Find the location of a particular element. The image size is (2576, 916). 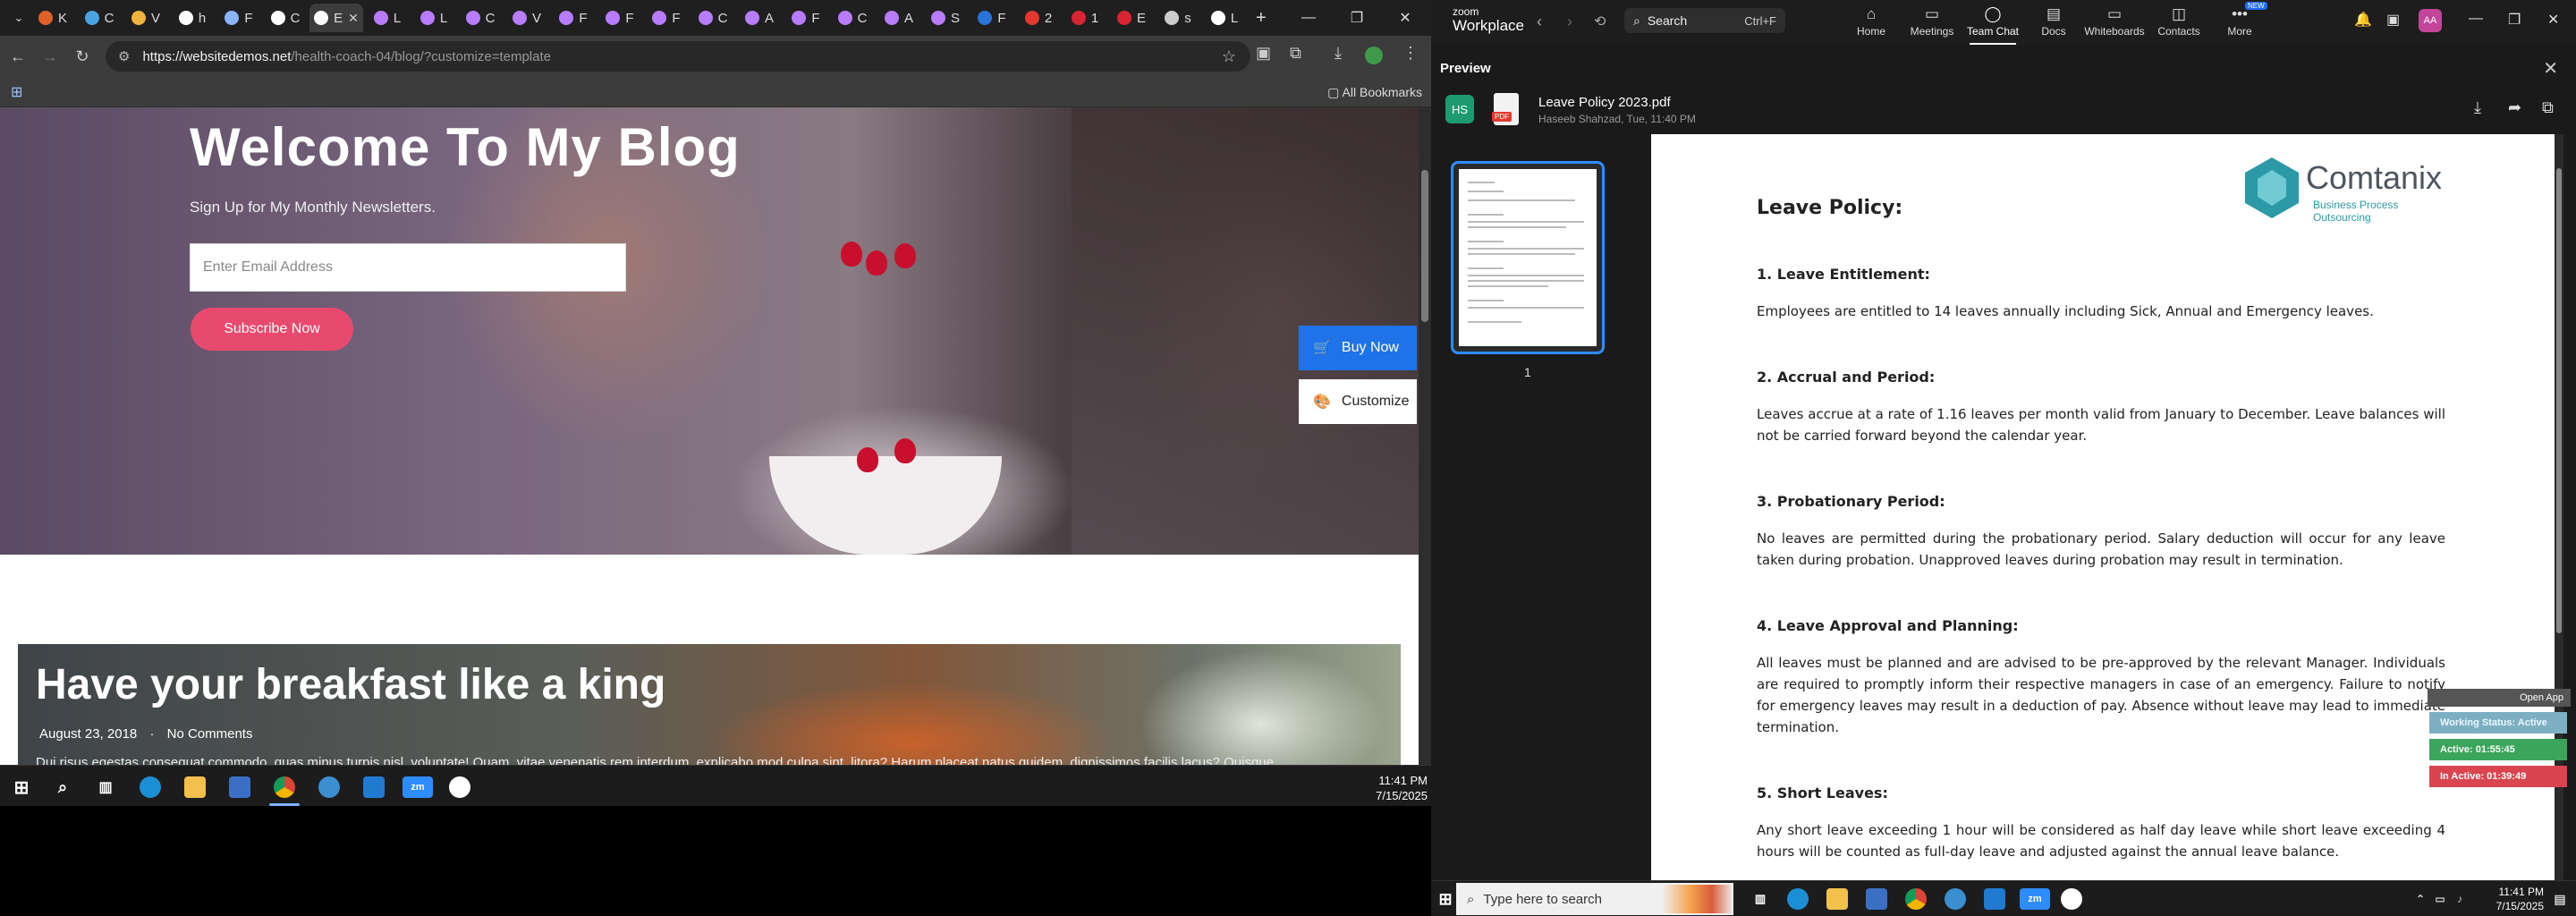

taskbar-search-input: ⌕ Type here to search is located at coordinates (1594, 899).